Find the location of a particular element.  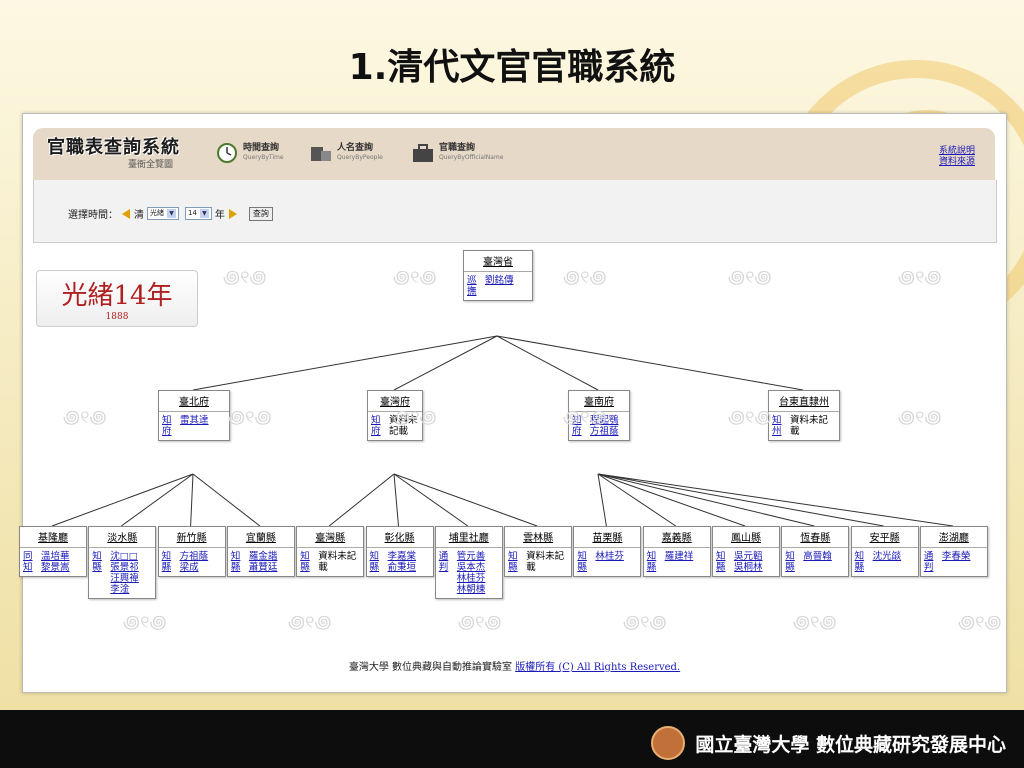

unit-name-link: 新竹縣 is located at coordinates (191, 537).